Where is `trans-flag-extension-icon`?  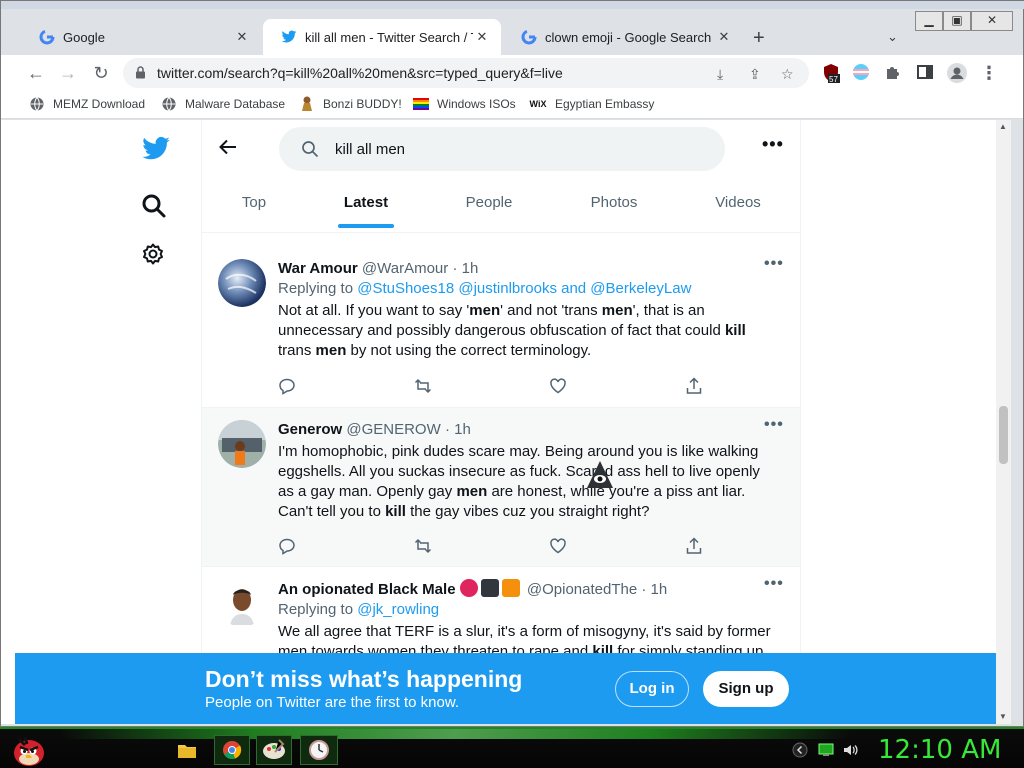 trans-flag-extension-icon is located at coordinates (862, 73).